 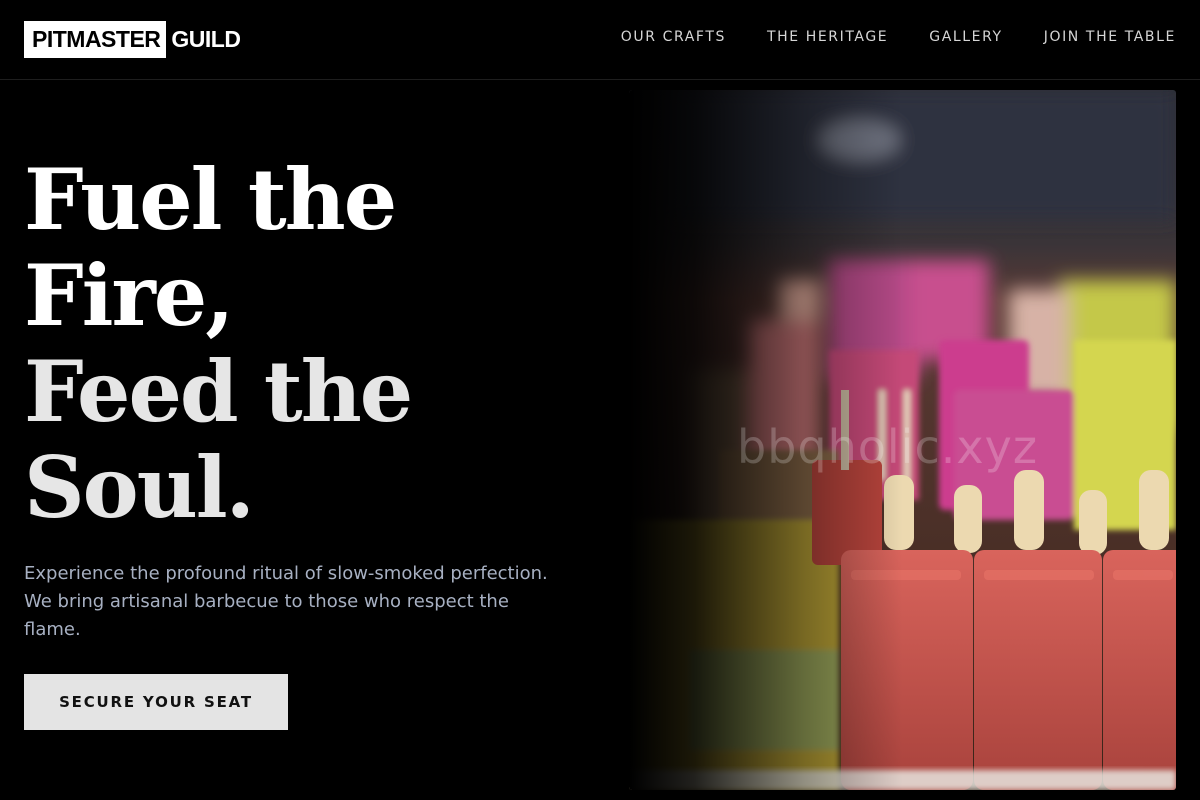 I want to click on secure-seat-button: SECURE YOUR SEAT, so click(x=156, y=702).